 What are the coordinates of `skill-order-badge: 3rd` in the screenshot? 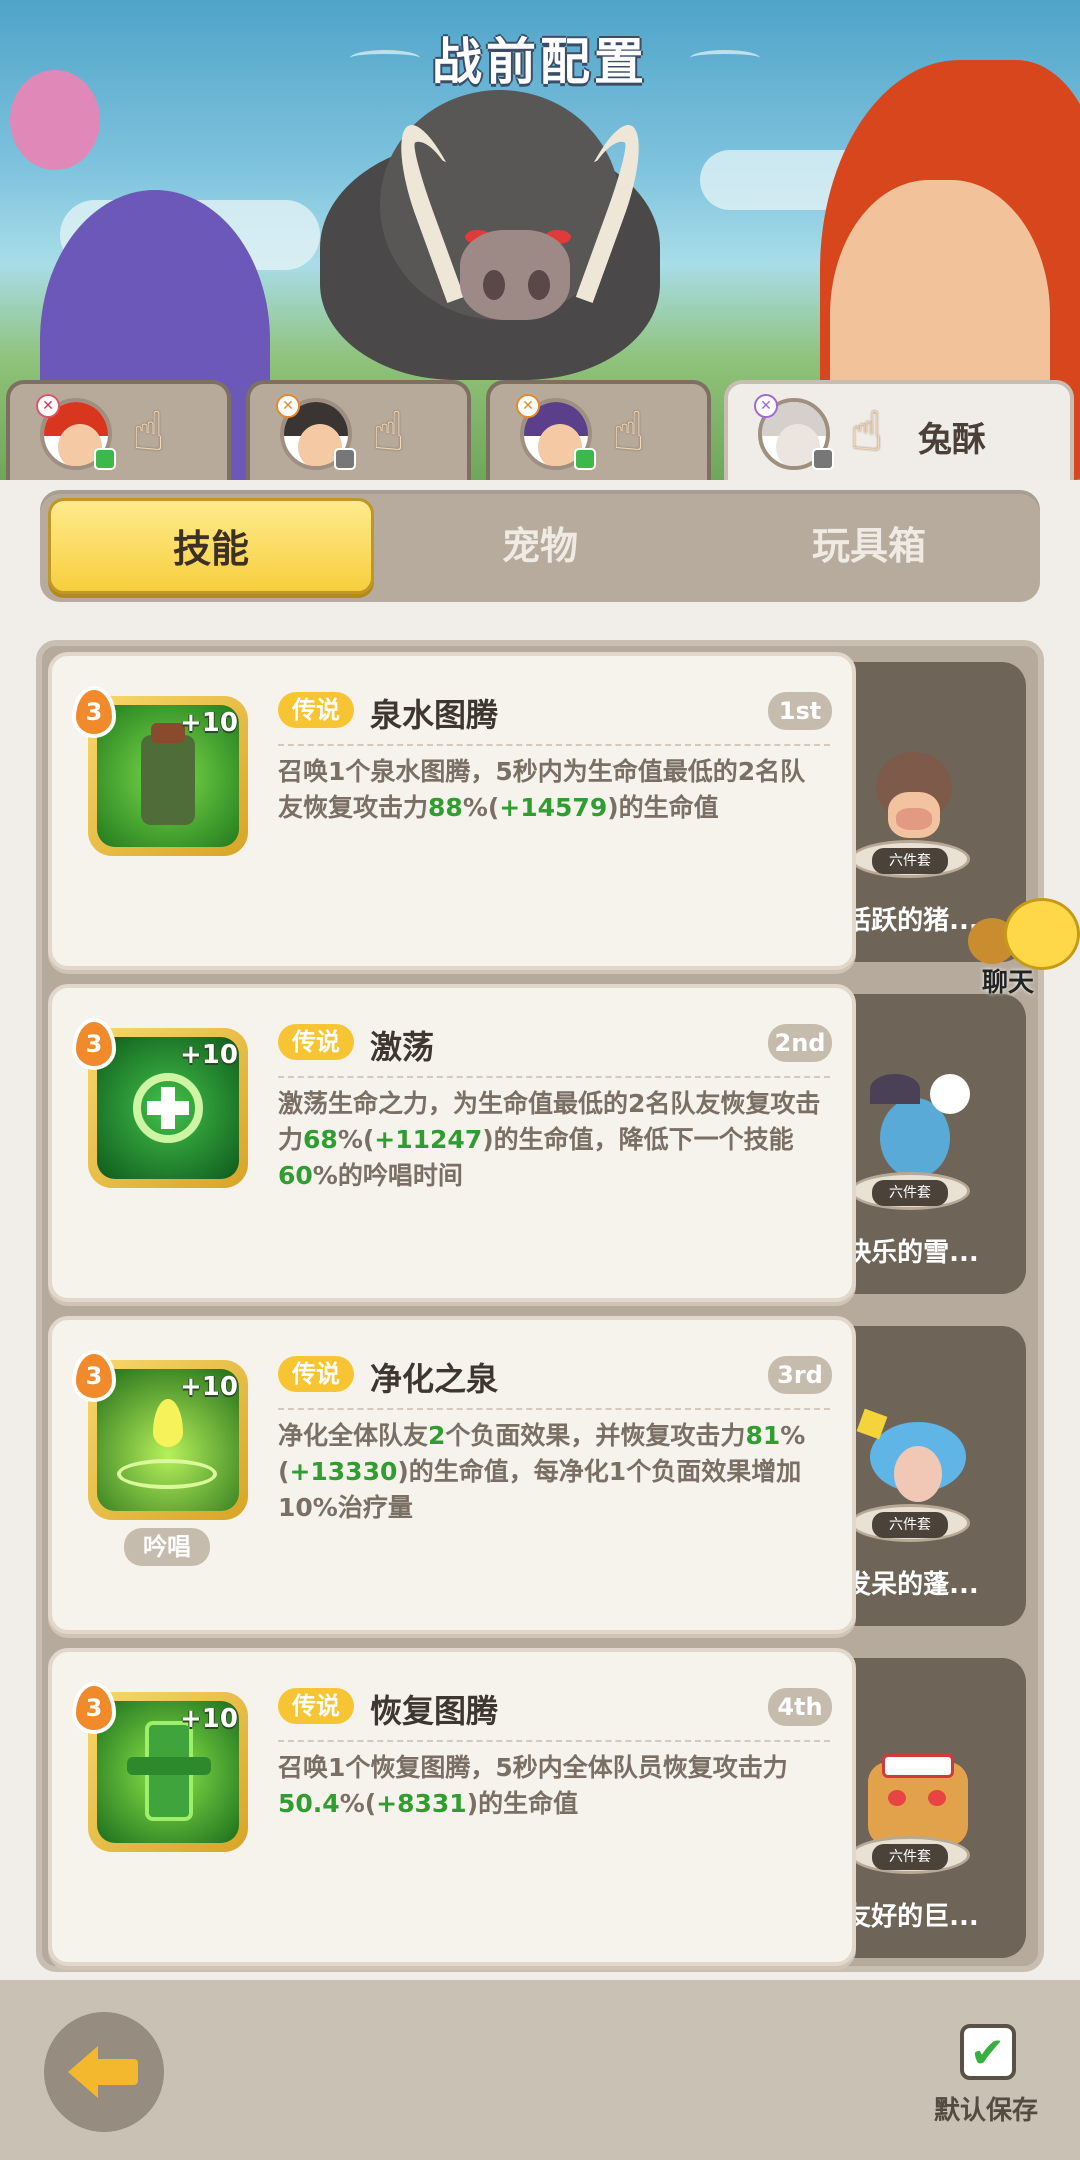 It's located at (800, 1375).